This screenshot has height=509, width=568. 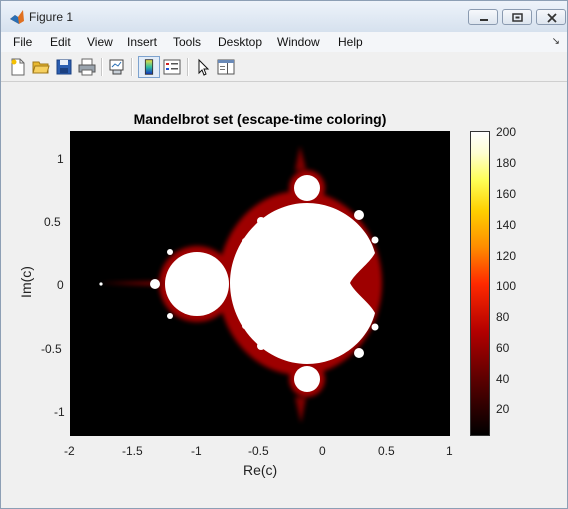 I want to click on figure-toolbar, so click(x=284, y=67).